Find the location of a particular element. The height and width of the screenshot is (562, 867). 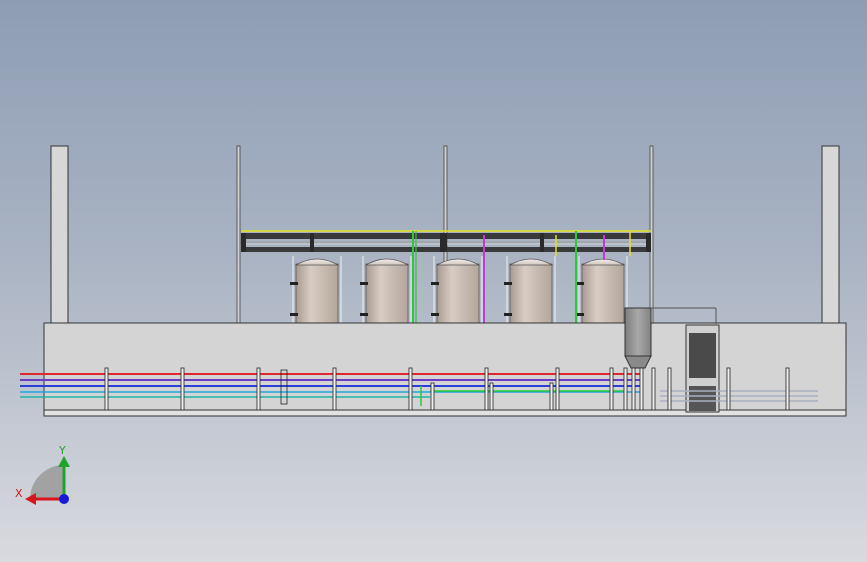

column-left is located at coordinates (59, 235).